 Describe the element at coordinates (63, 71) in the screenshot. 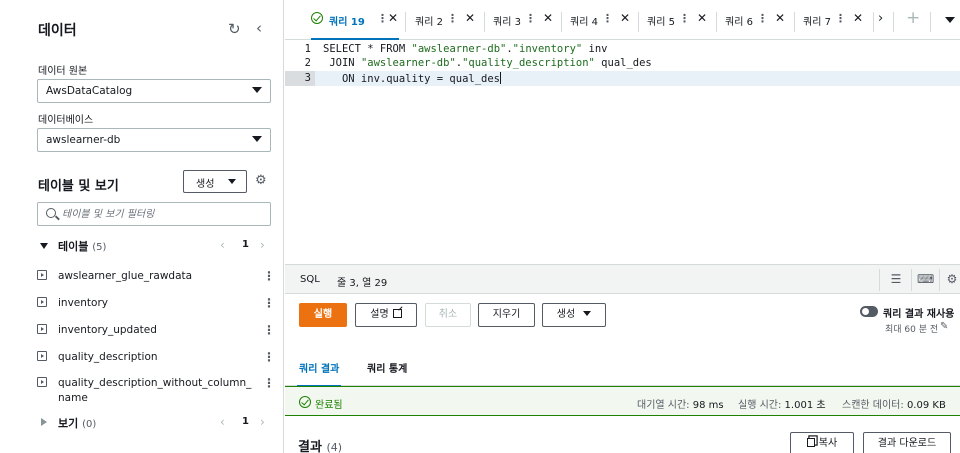

I see `datasource-label: 데이터 원본` at that location.